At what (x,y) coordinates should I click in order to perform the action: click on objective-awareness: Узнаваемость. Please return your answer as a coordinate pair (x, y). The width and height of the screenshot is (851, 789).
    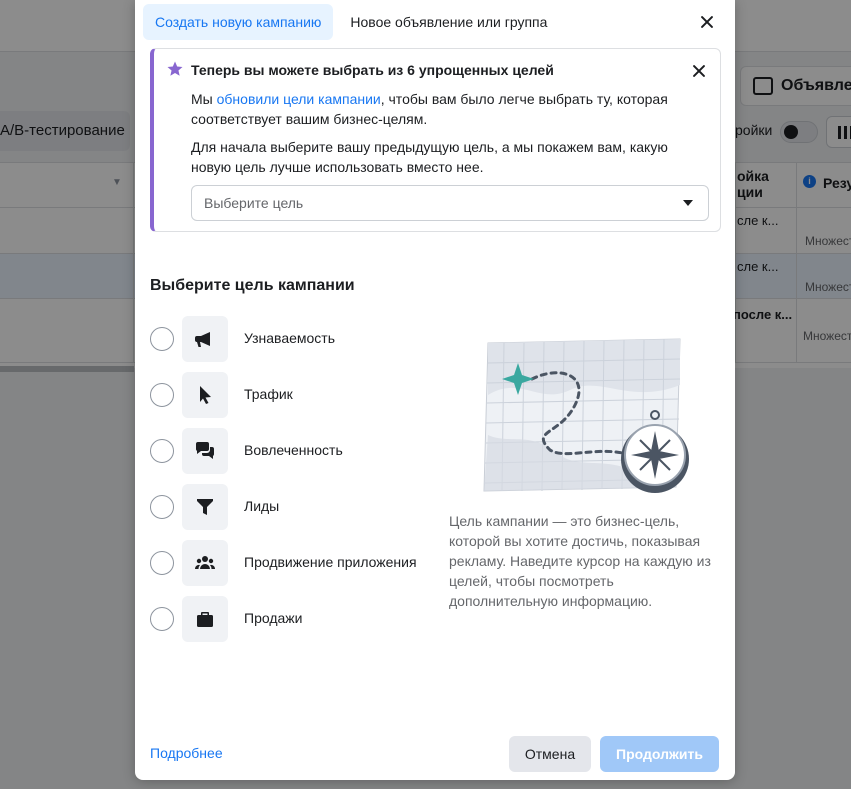
    Looking at the image, I should click on (294, 338).